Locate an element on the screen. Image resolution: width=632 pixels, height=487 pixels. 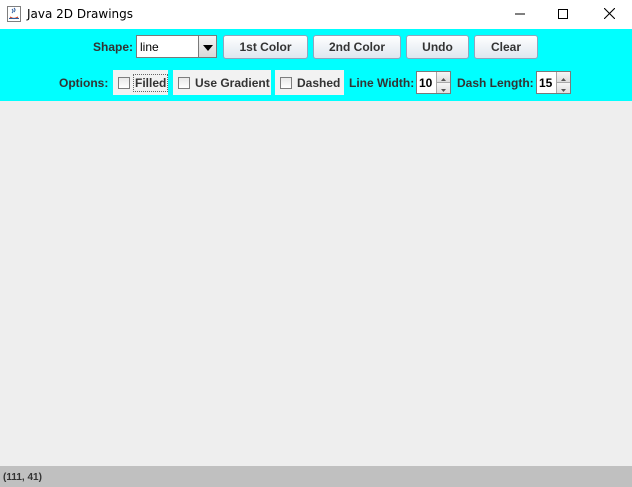
close-icon is located at coordinates (609, 15).